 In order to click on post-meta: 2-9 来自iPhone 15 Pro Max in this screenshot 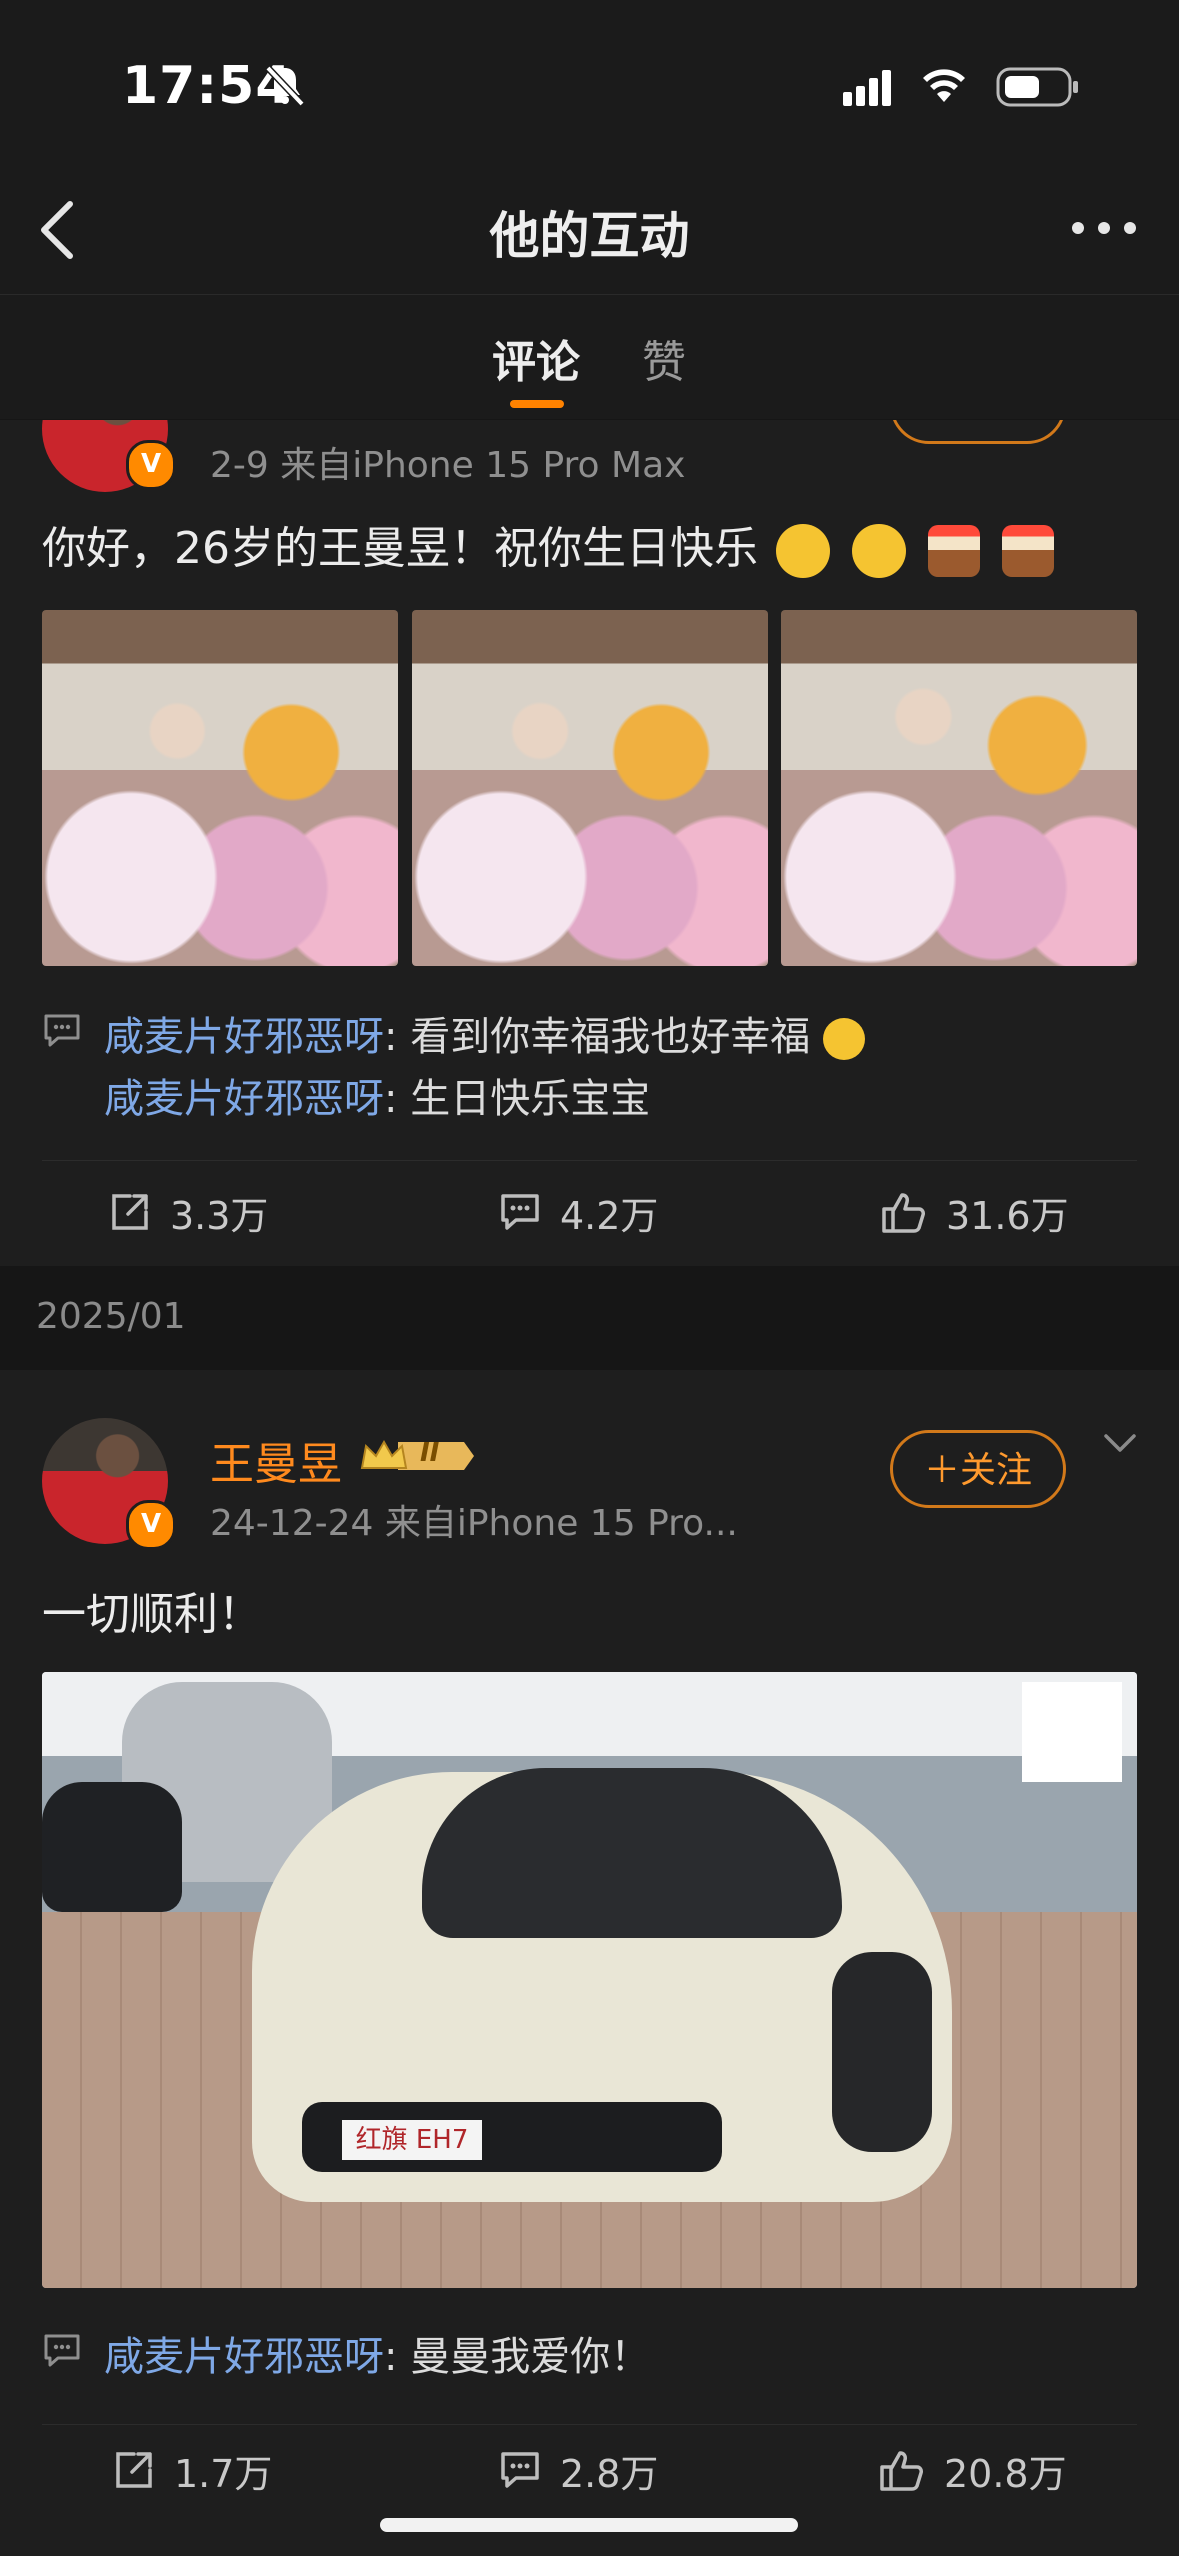, I will do `click(448, 465)`.